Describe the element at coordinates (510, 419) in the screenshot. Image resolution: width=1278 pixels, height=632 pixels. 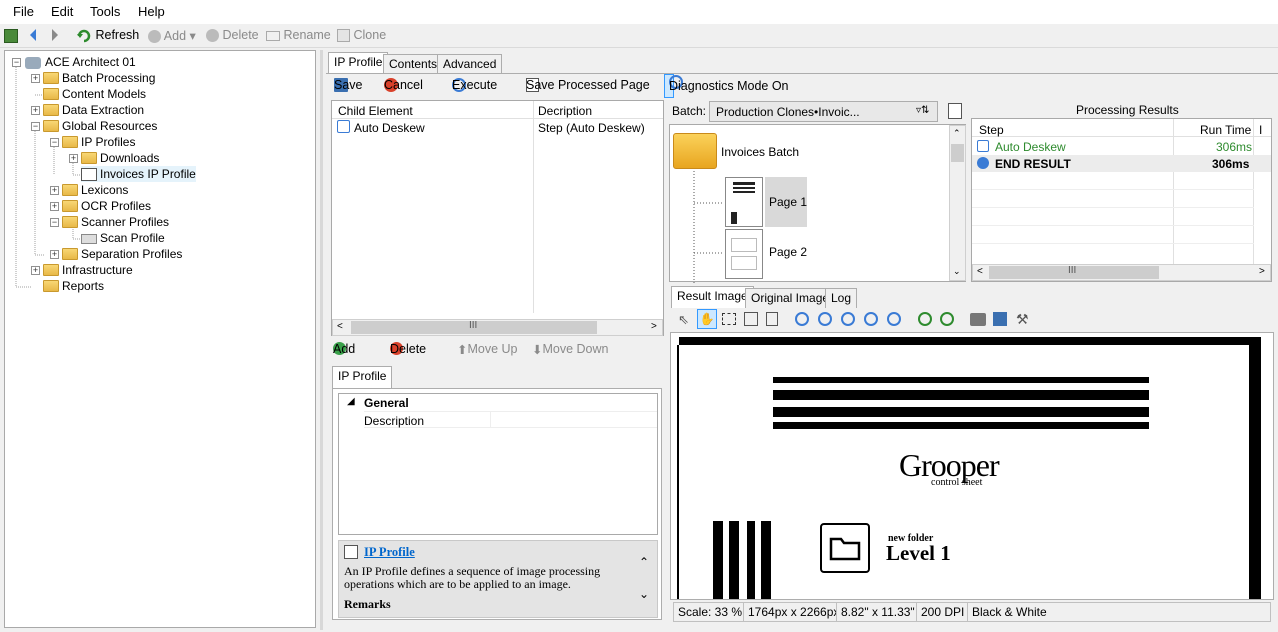
I see `property-row: Description` at that location.